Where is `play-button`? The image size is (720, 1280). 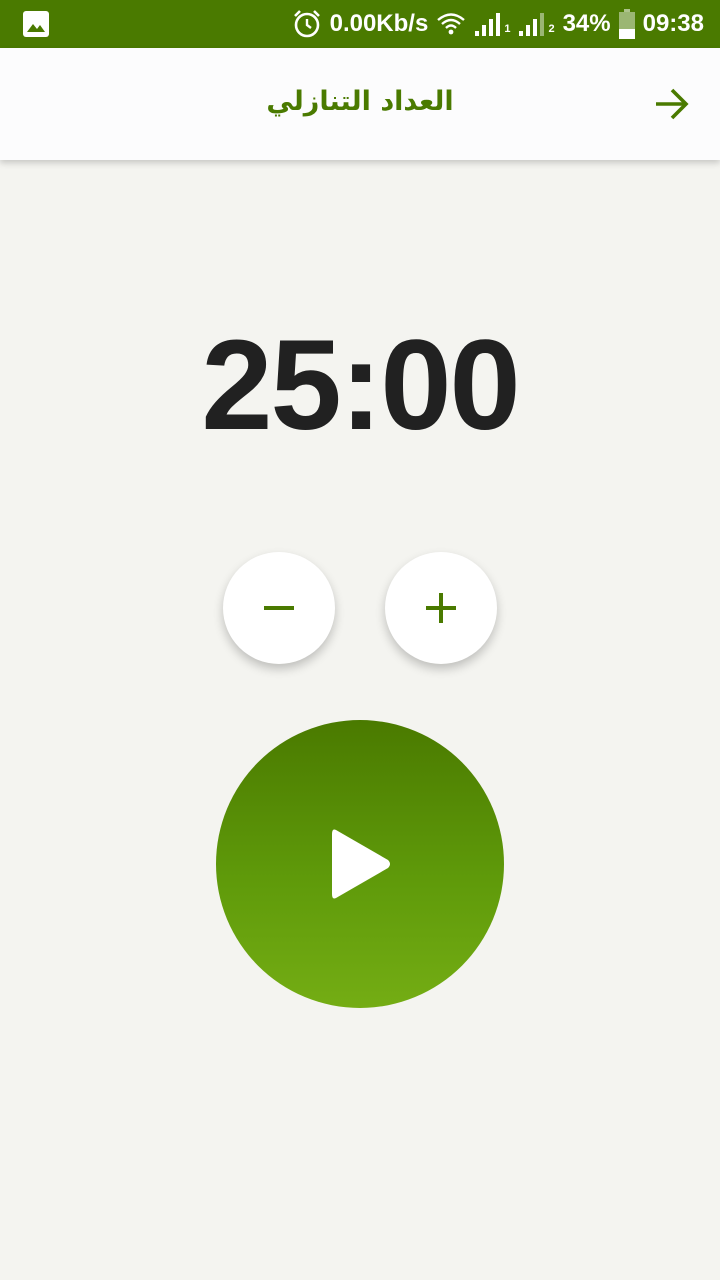
play-button is located at coordinates (360, 864).